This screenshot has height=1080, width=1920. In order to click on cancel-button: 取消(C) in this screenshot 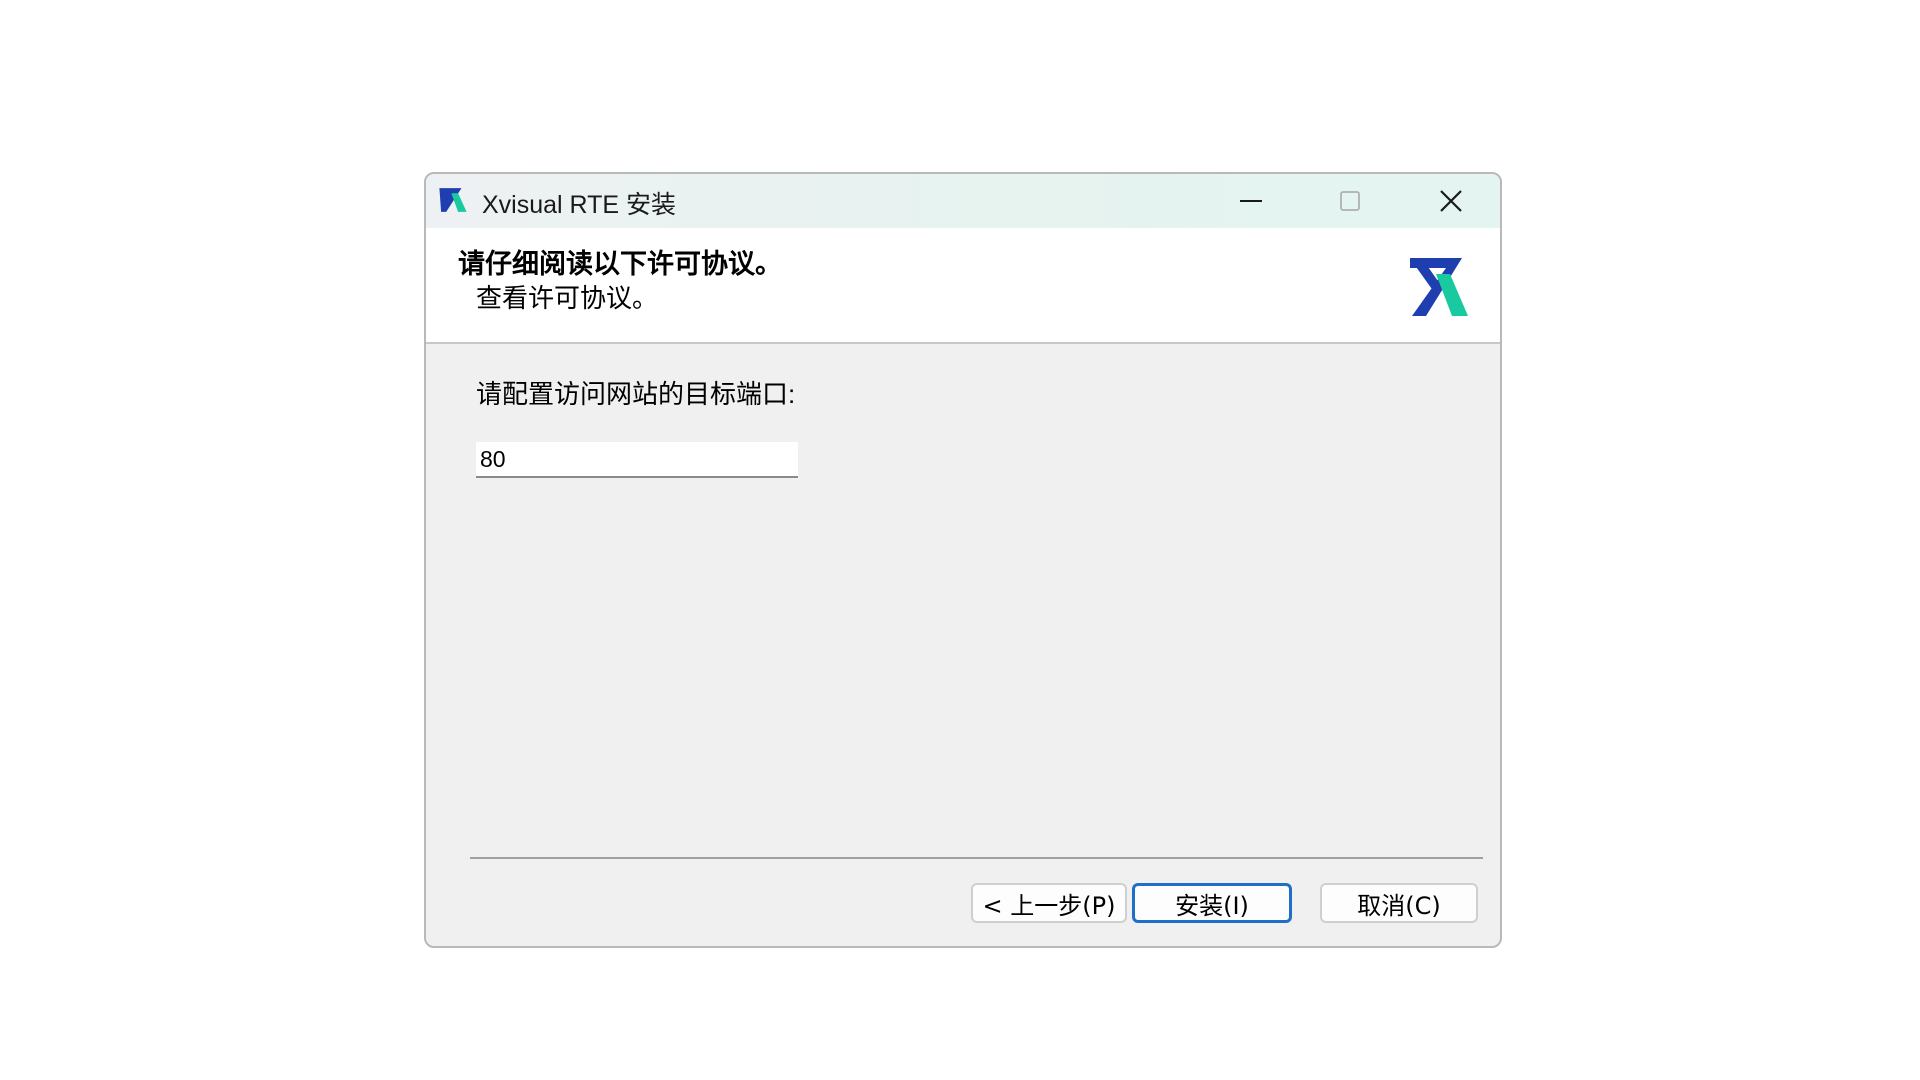, I will do `click(1399, 903)`.